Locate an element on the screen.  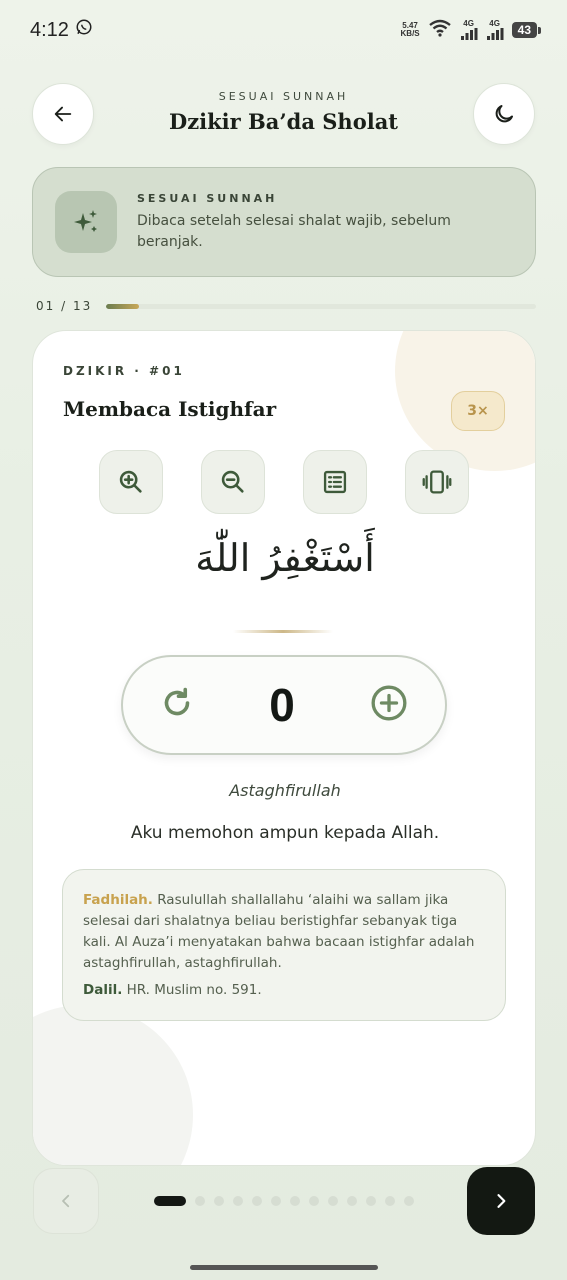
header-overline: SESUAI SUNNAH is located at coordinates (283, 96).